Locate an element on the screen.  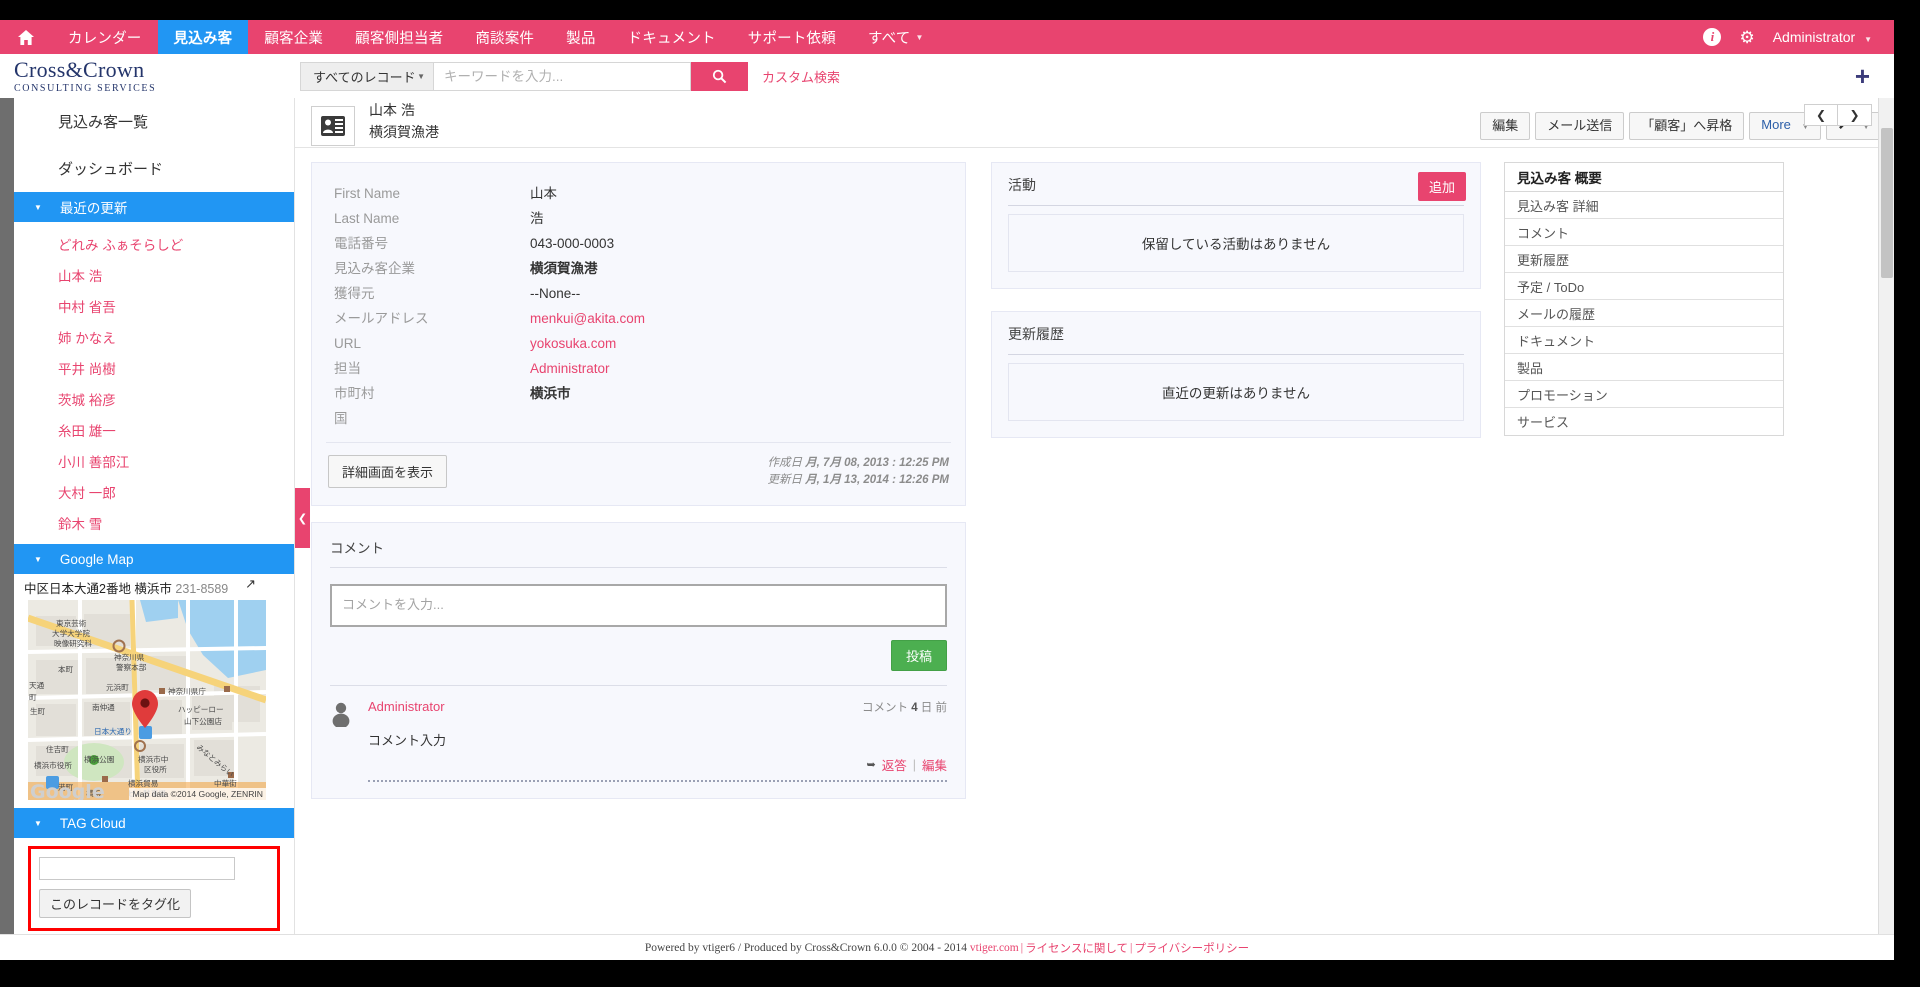
nav-label: カレンダー is located at coordinates (105, 38).